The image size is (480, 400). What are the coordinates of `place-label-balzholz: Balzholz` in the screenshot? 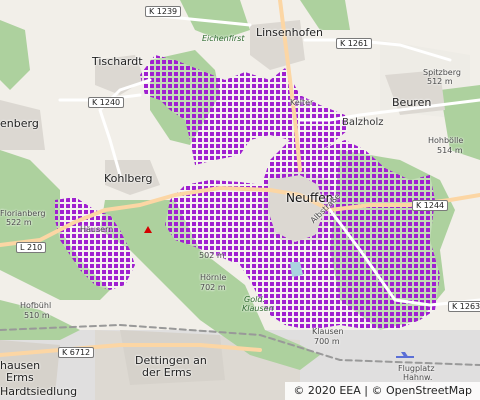 It's located at (363, 122).